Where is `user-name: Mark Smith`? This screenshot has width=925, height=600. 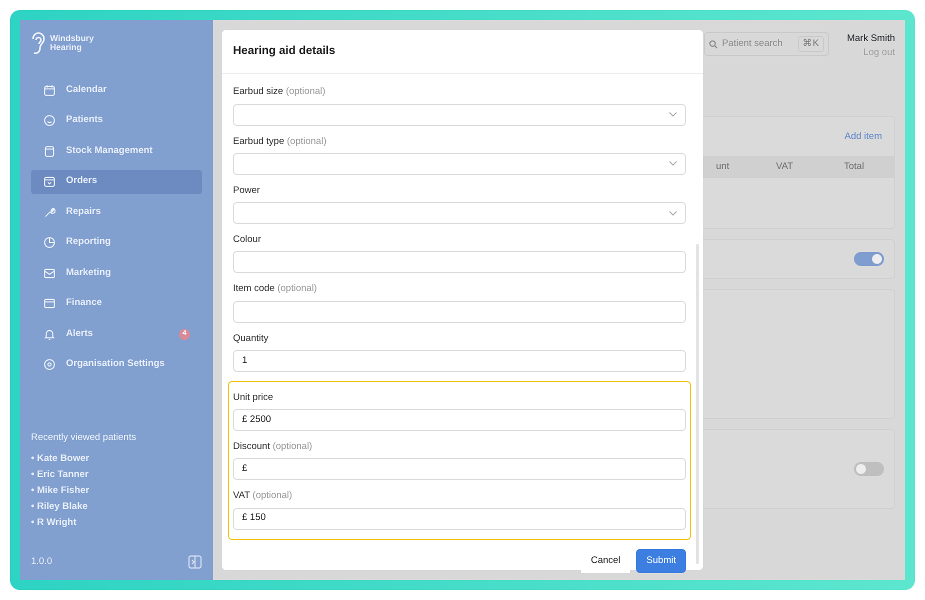
user-name: Mark Smith is located at coordinates (870, 39).